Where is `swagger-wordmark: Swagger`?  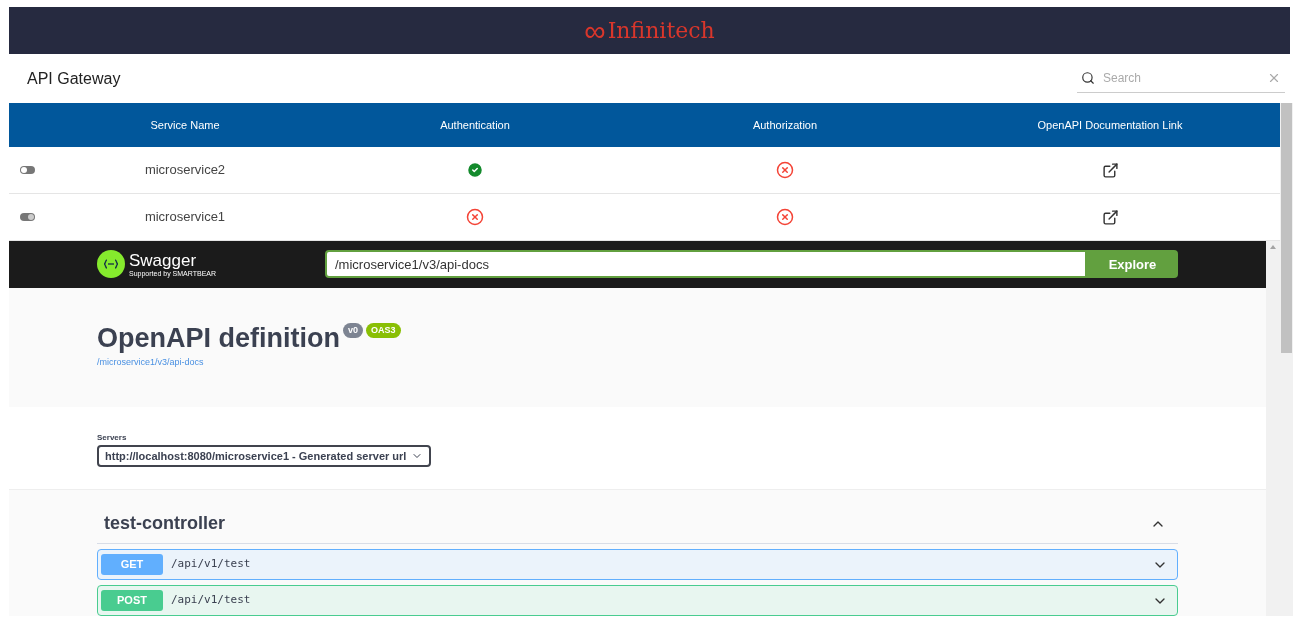
swagger-wordmark: Swagger is located at coordinates (163, 260).